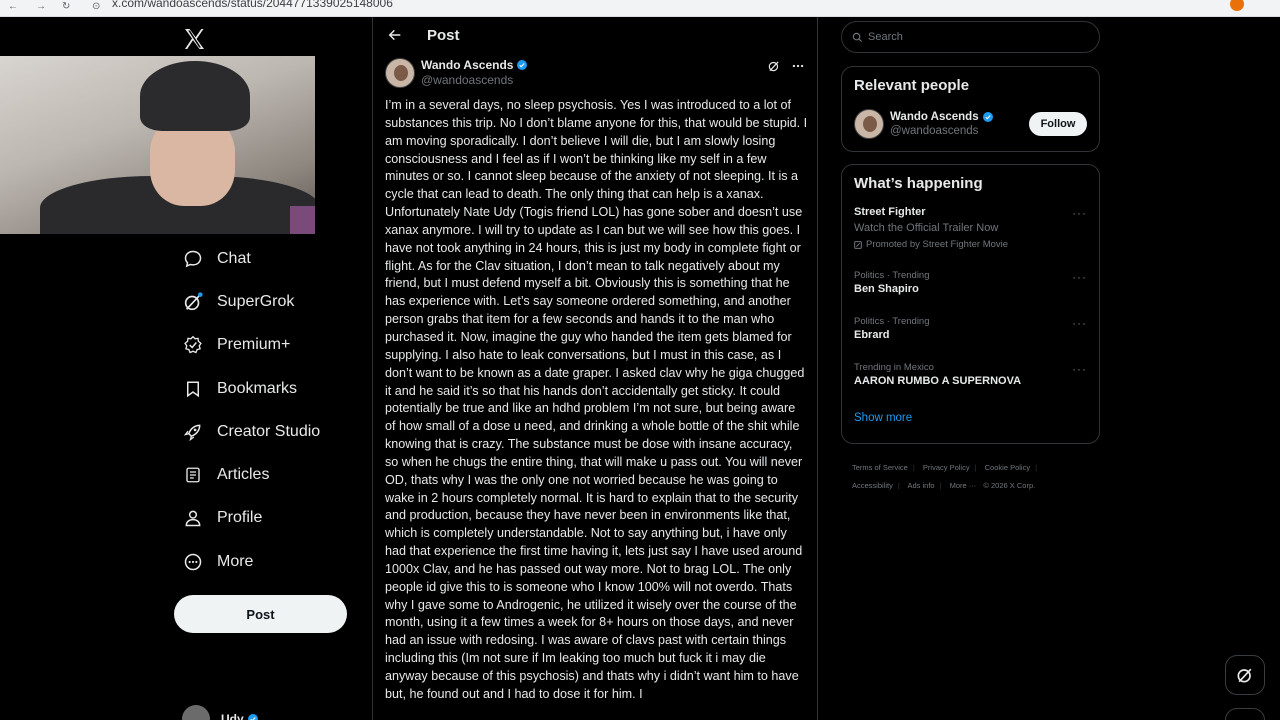 The width and height of the screenshot is (1280, 720). What do you see at coordinates (395, 35) in the screenshot?
I see `back-arrow-icon` at bounding box center [395, 35].